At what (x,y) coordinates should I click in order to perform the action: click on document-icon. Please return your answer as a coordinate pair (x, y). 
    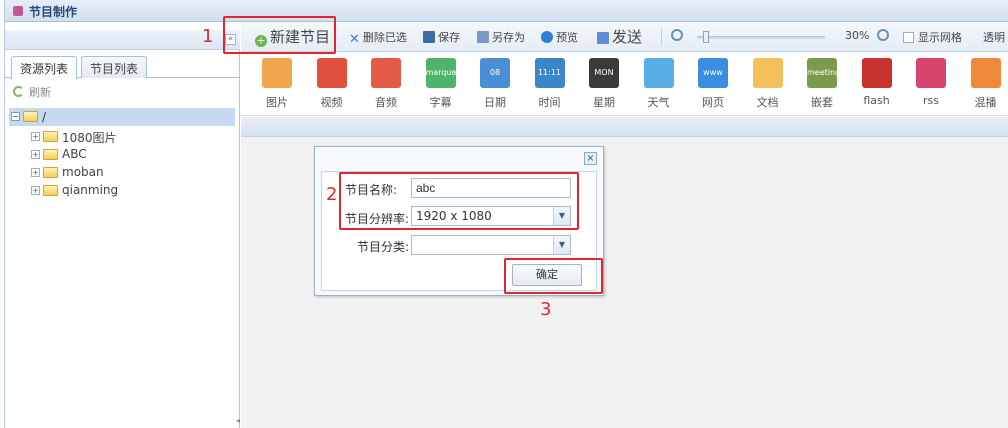
    Looking at the image, I should click on (767, 73).